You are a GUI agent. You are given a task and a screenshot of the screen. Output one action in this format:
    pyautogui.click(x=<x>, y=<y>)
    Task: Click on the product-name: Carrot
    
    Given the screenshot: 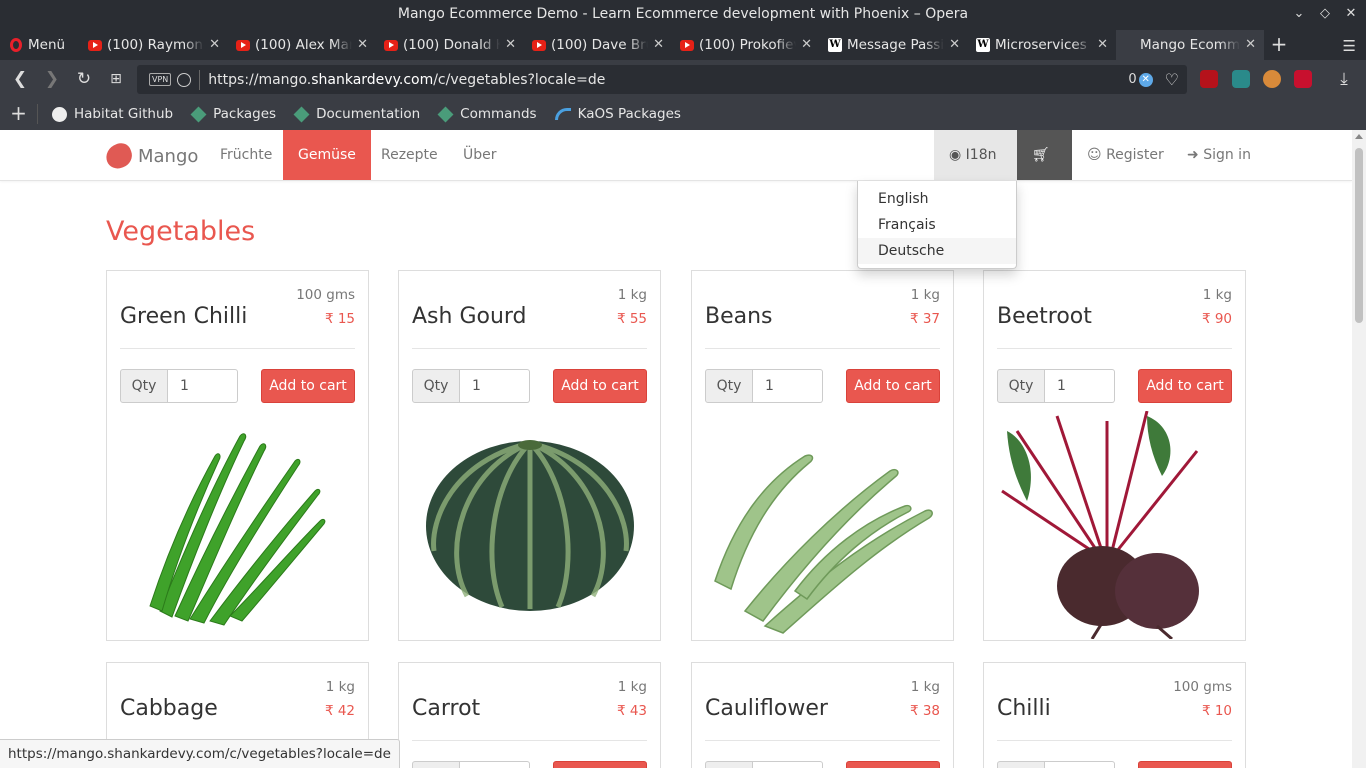 What is the action you would take?
    pyautogui.click(x=446, y=708)
    